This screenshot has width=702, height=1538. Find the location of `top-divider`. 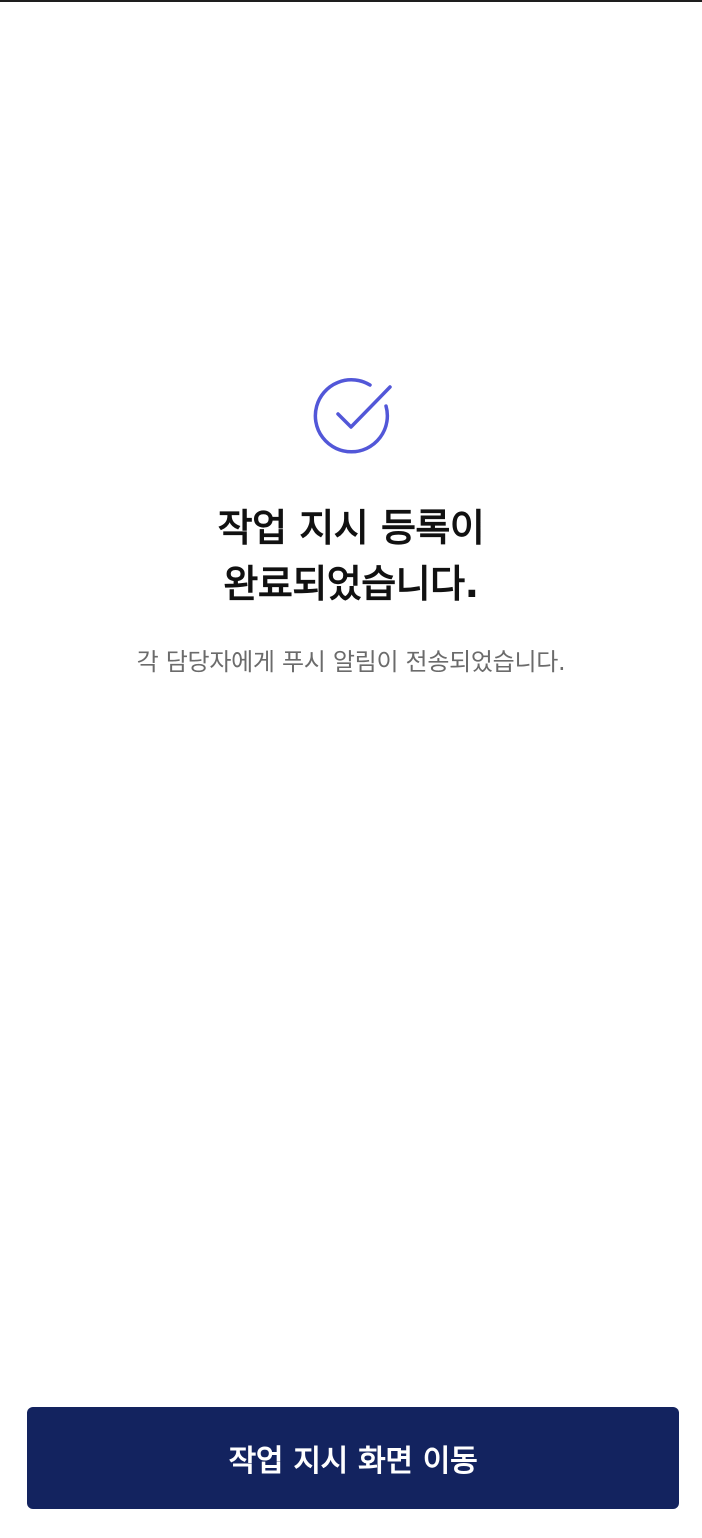

top-divider is located at coordinates (351, 1).